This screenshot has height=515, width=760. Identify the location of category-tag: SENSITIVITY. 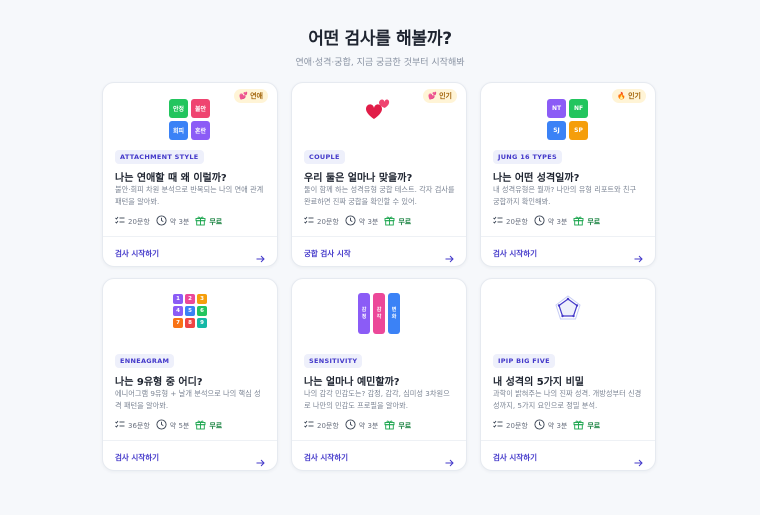
(333, 361).